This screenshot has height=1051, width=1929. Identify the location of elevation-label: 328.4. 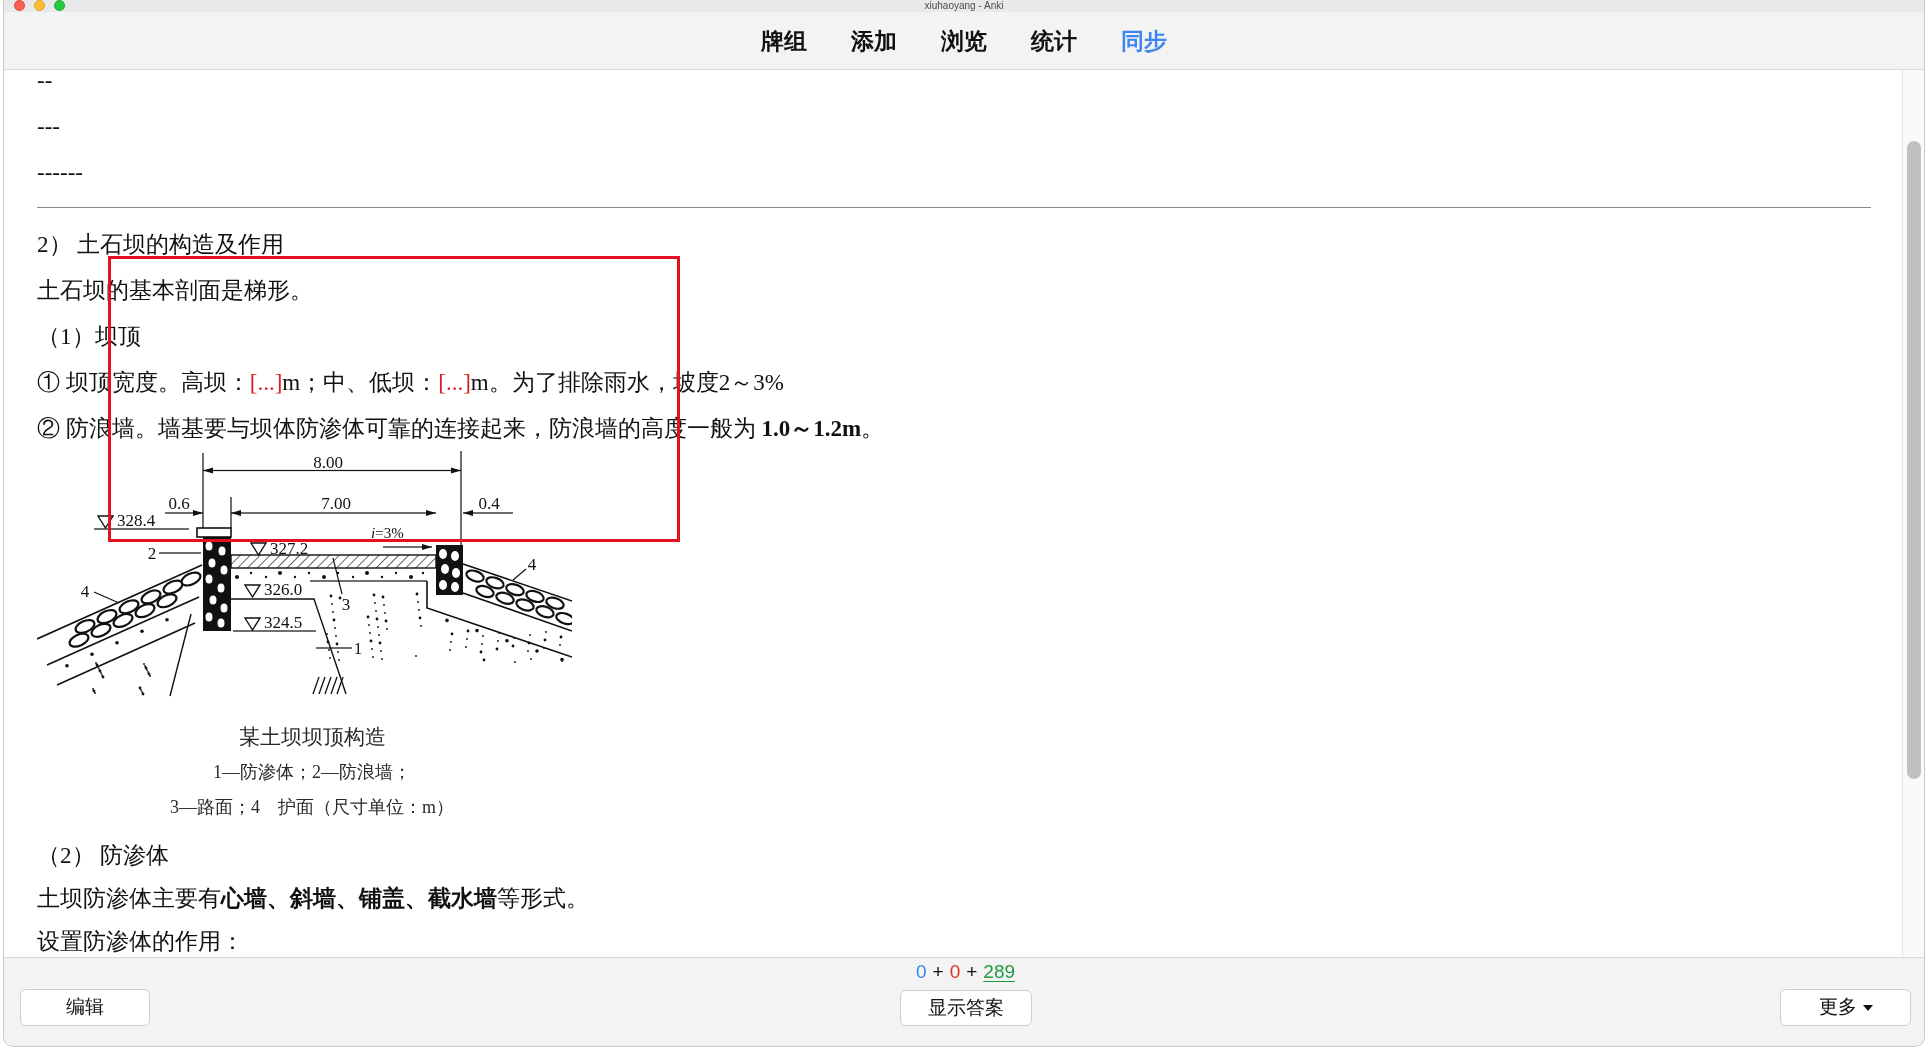
(136, 520).